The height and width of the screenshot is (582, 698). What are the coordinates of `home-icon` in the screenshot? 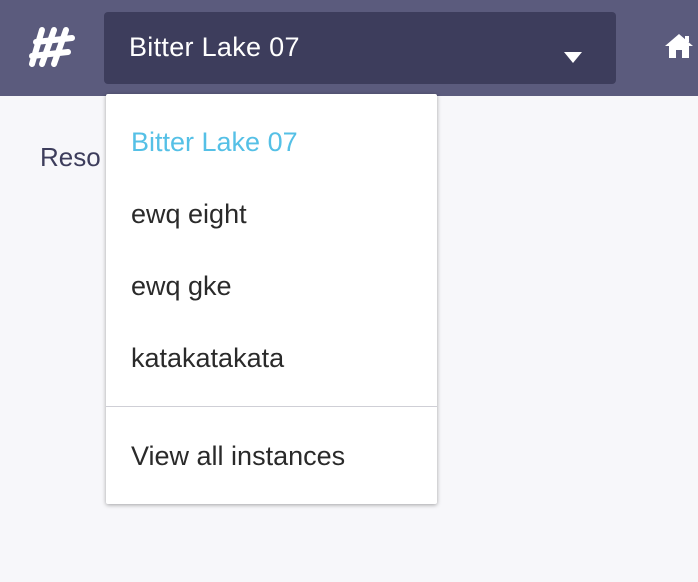 It's located at (679, 46).